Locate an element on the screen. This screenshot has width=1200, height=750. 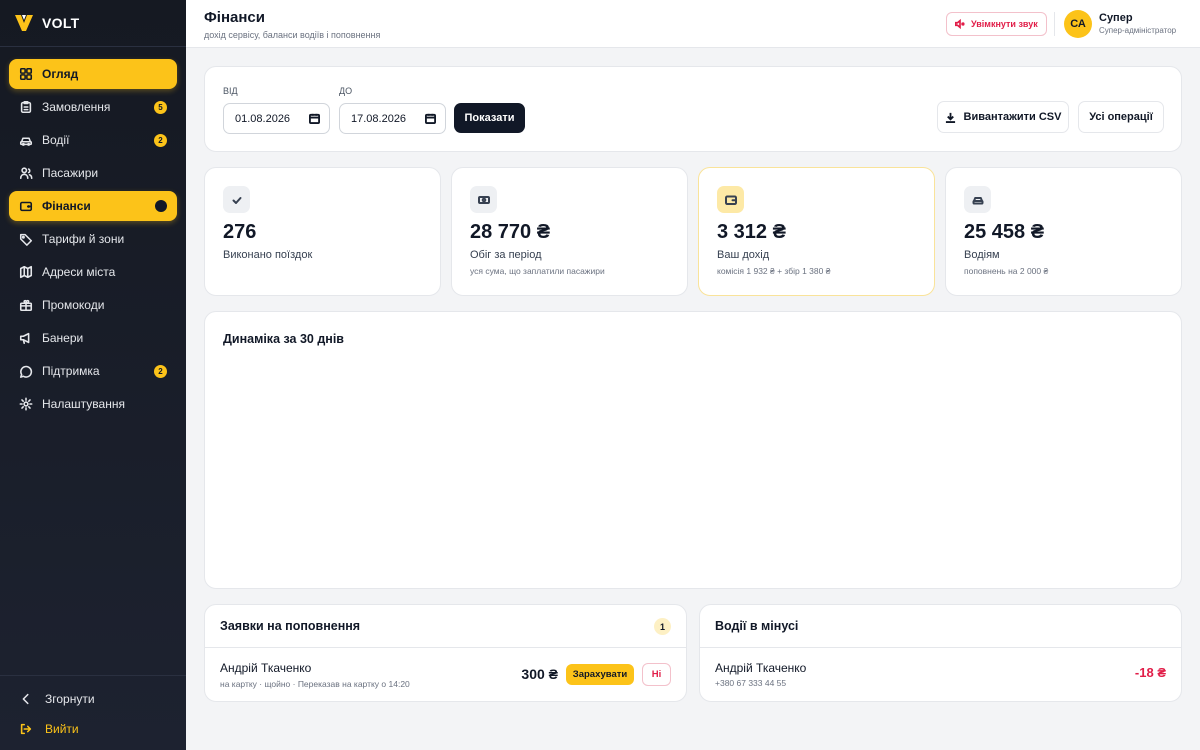
clipboard-icon is located at coordinates (26, 107).